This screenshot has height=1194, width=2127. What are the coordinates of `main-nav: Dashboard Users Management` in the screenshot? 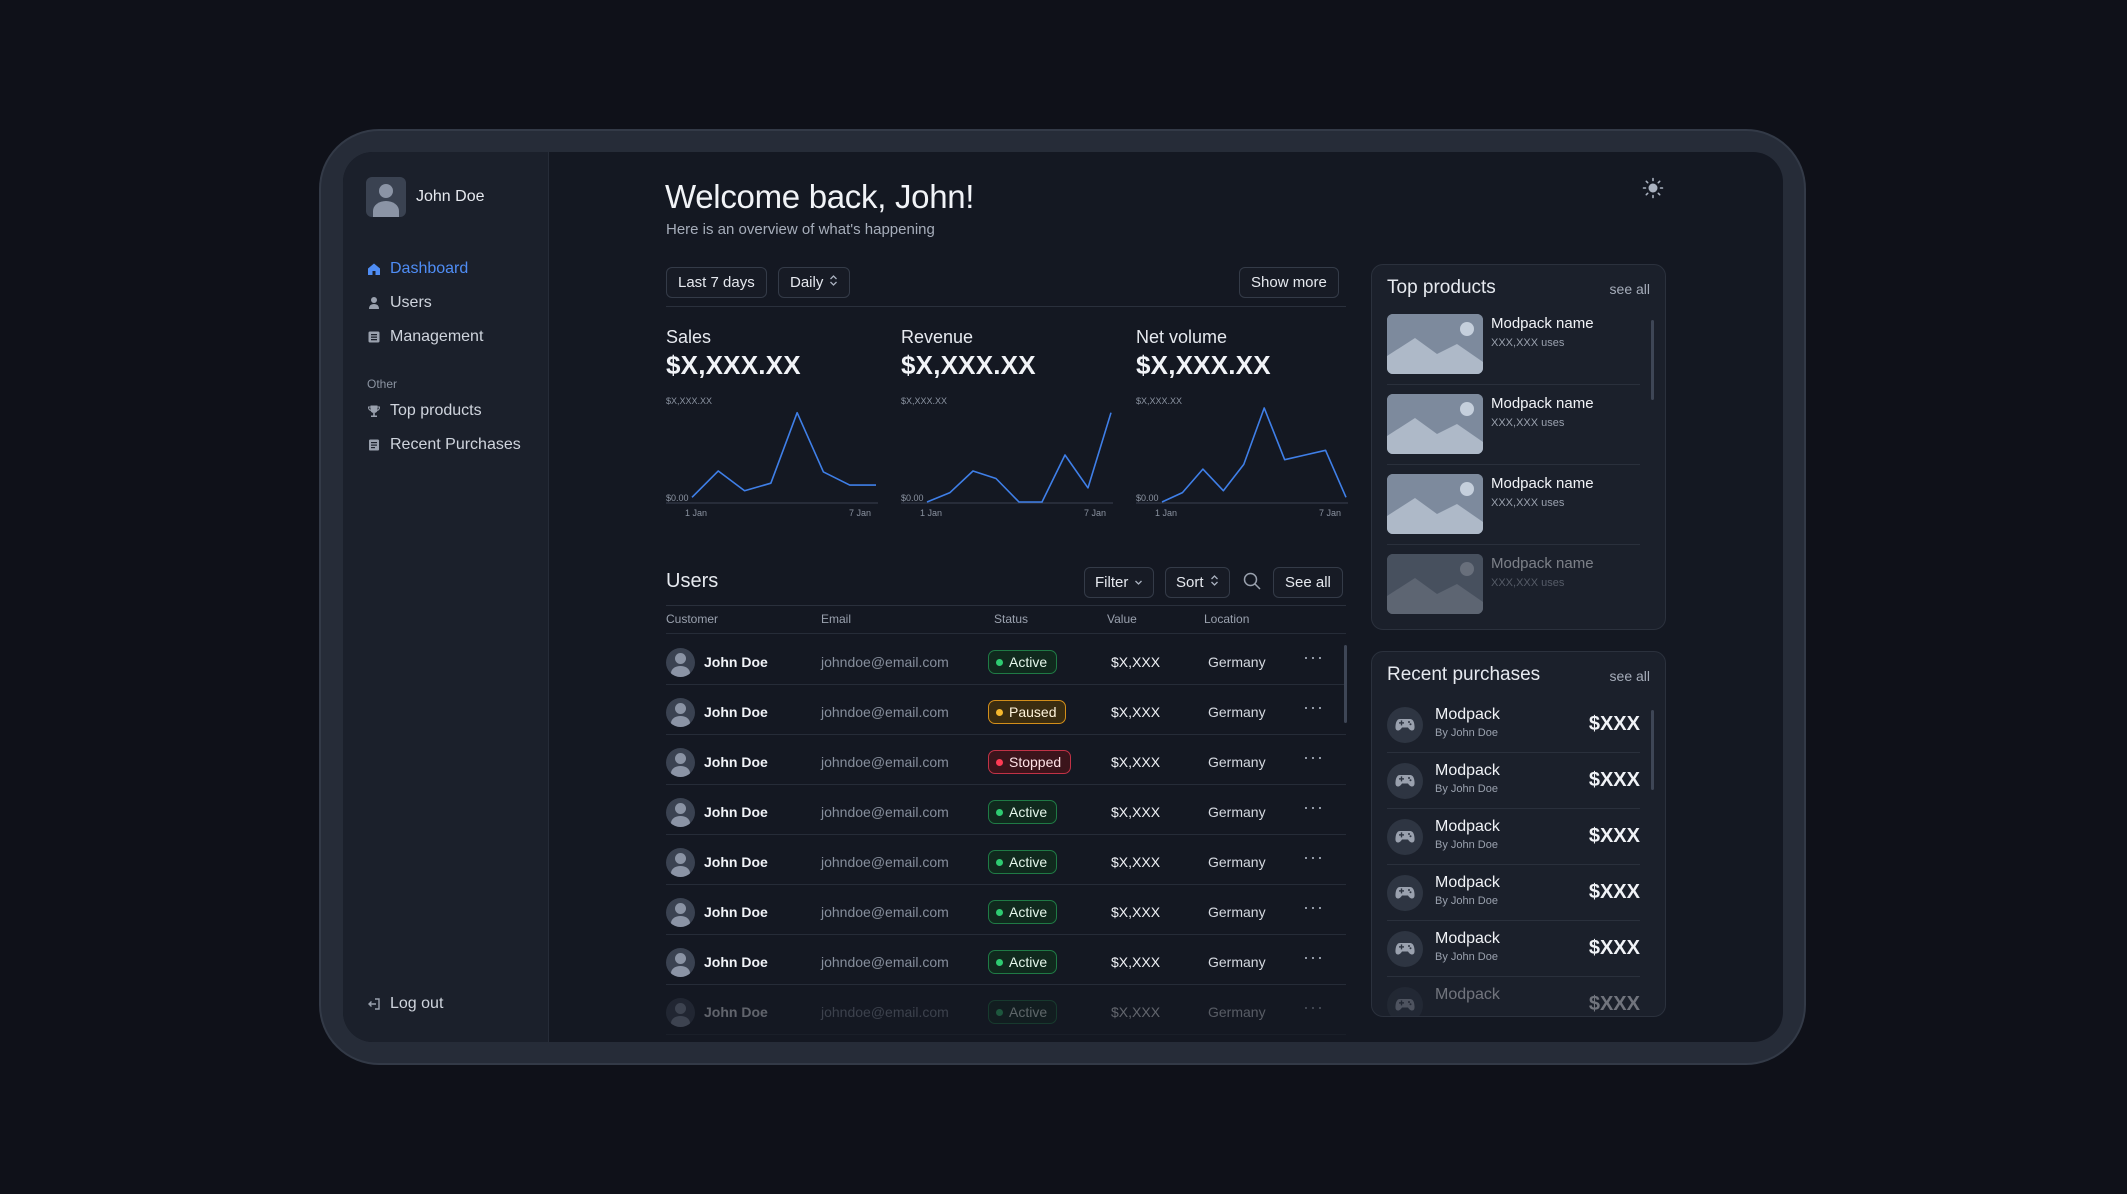 It's located at (425, 303).